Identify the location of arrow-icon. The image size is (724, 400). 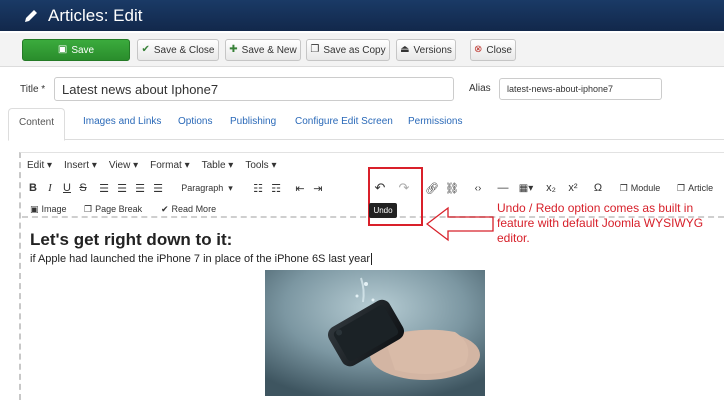
(460, 224).